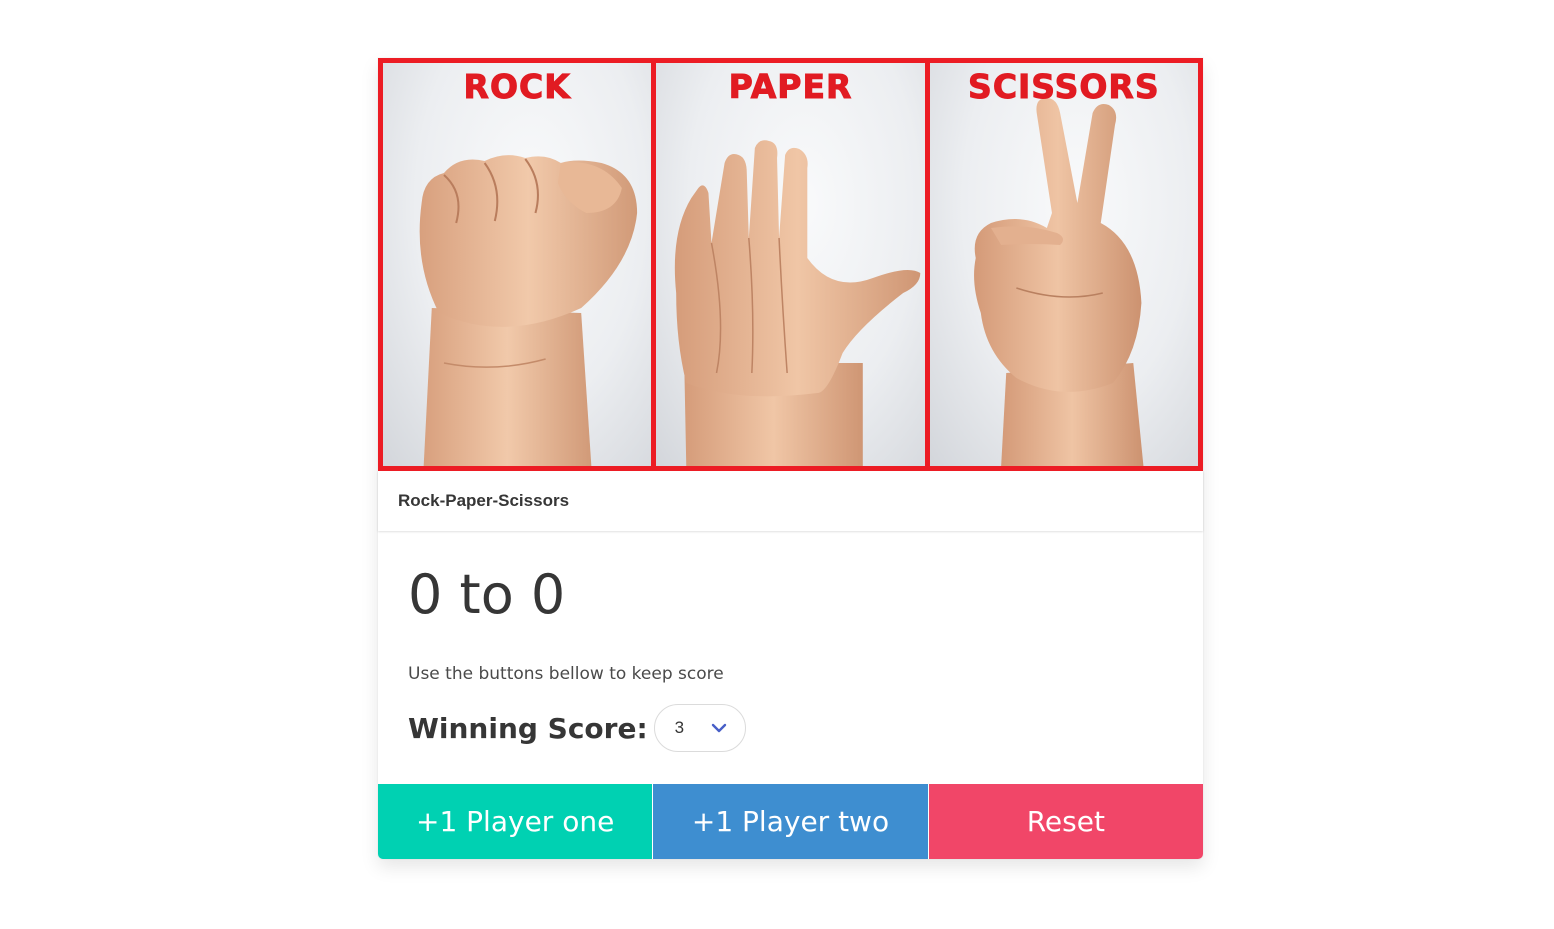 This screenshot has height=929, width=1554. What do you see at coordinates (528, 310) in the screenshot?
I see `fist-hand-icon` at bounding box center [528, 310].